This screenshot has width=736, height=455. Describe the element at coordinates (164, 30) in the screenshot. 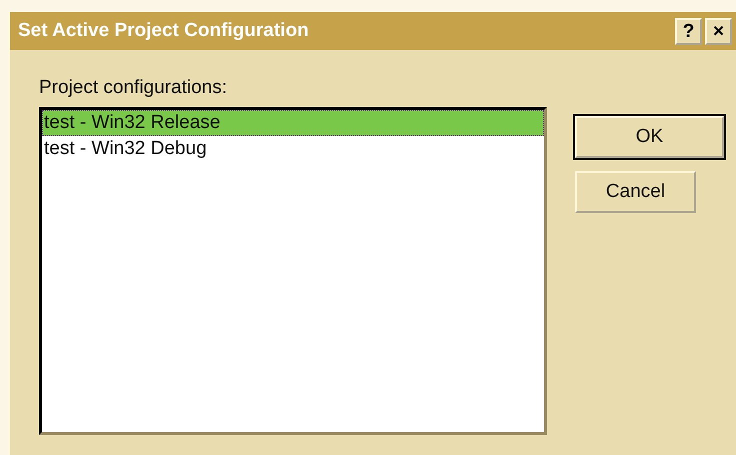

I see `window-title: Set Active Project Configuration` at that location.